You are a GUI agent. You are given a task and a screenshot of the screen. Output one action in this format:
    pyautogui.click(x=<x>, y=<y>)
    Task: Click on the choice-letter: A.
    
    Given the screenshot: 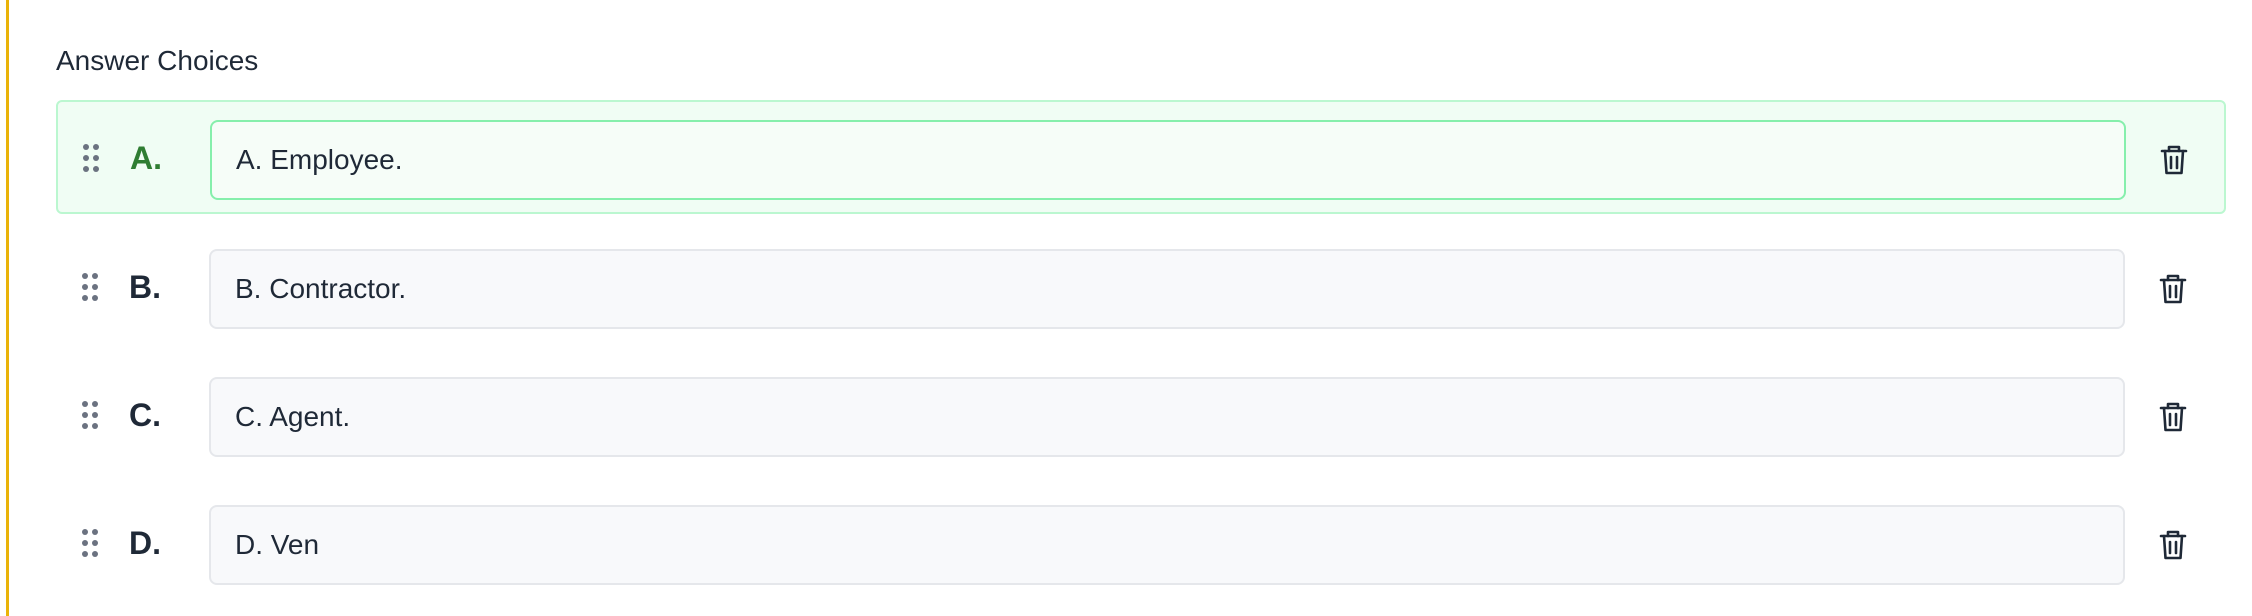 What is the action you would take?
    pyautogui.click(x=146, y=158)
    